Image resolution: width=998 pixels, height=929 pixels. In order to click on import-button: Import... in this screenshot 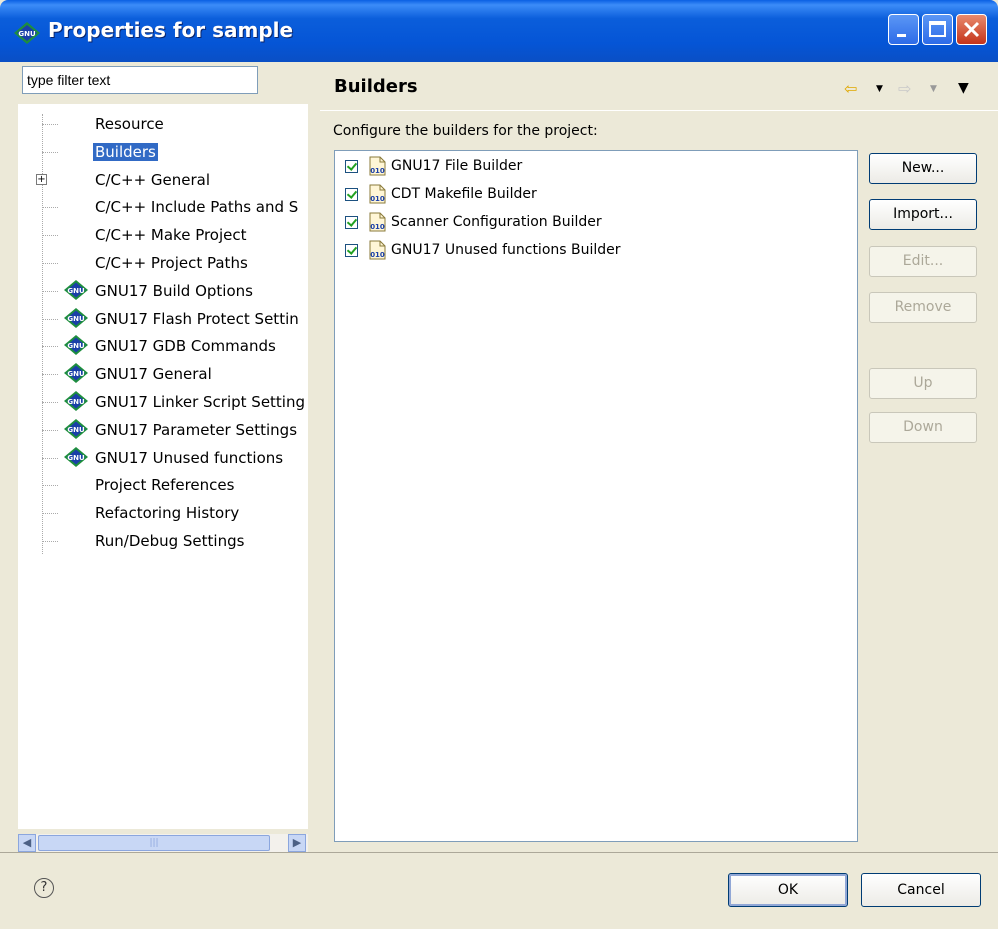, I will do `click(923, 214)`.